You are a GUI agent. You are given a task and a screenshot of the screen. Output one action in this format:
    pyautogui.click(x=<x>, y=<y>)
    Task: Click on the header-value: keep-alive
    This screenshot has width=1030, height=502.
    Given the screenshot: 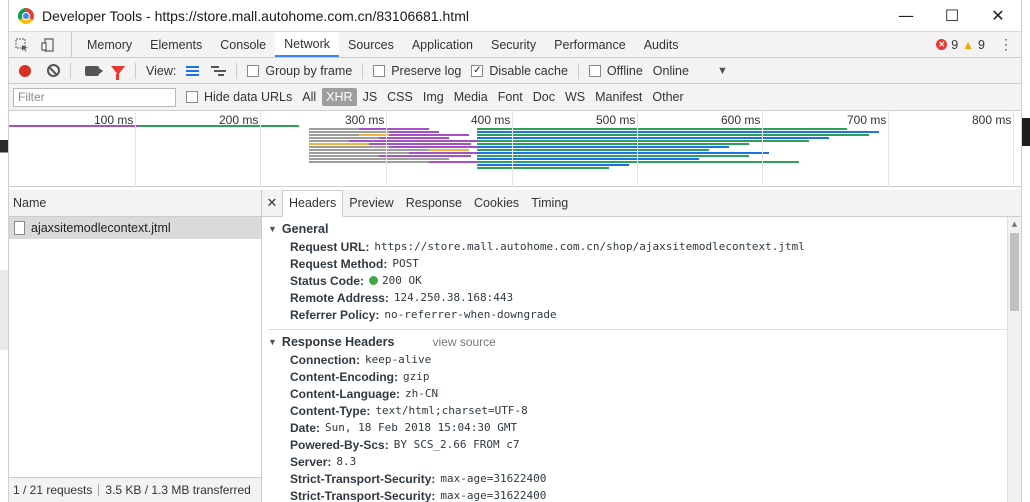 What is the action you would take?
    pyautogui.click(x=398, y=359)
    